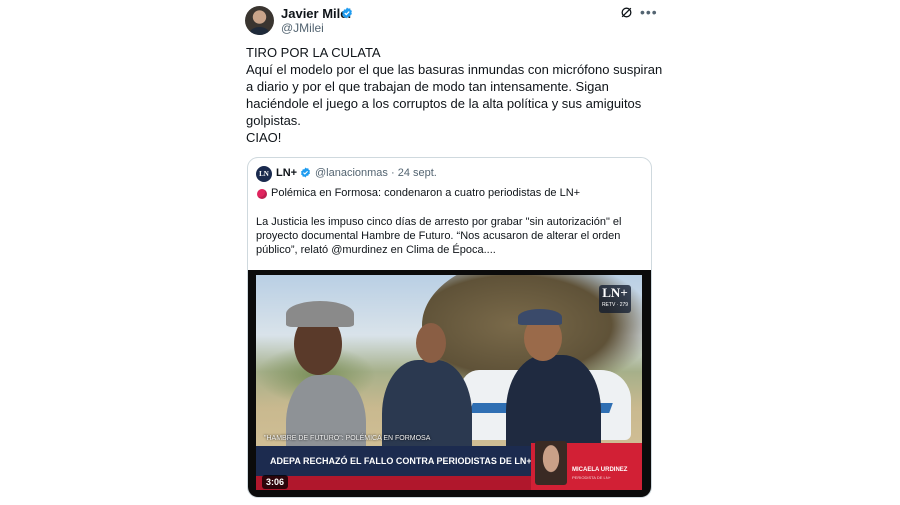  Describe the element at coordinates (414, 173) in the screenshot. I see `quote-date: · 24 sept.` at that location.